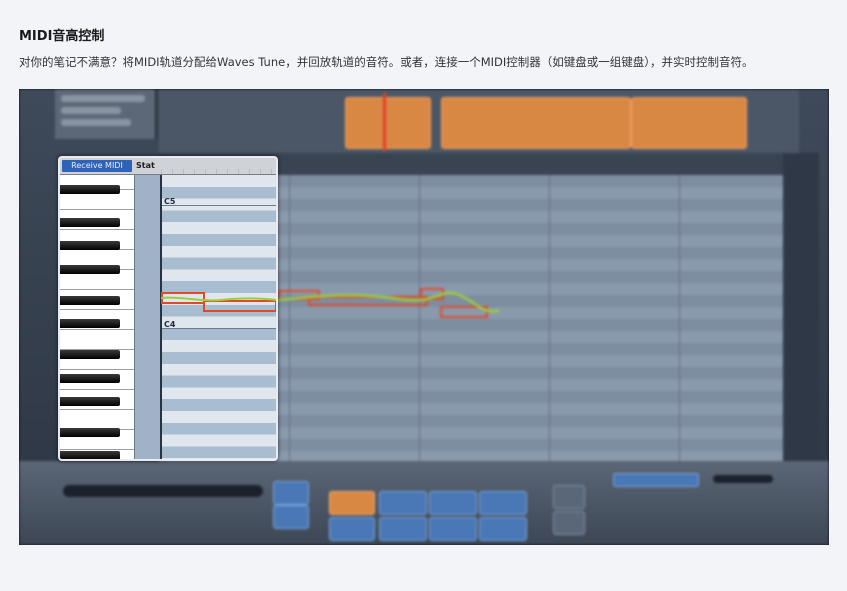  Describe the element at coordinates (145, 165) in the screenshot. I see `stat-label: Stat` at that location.